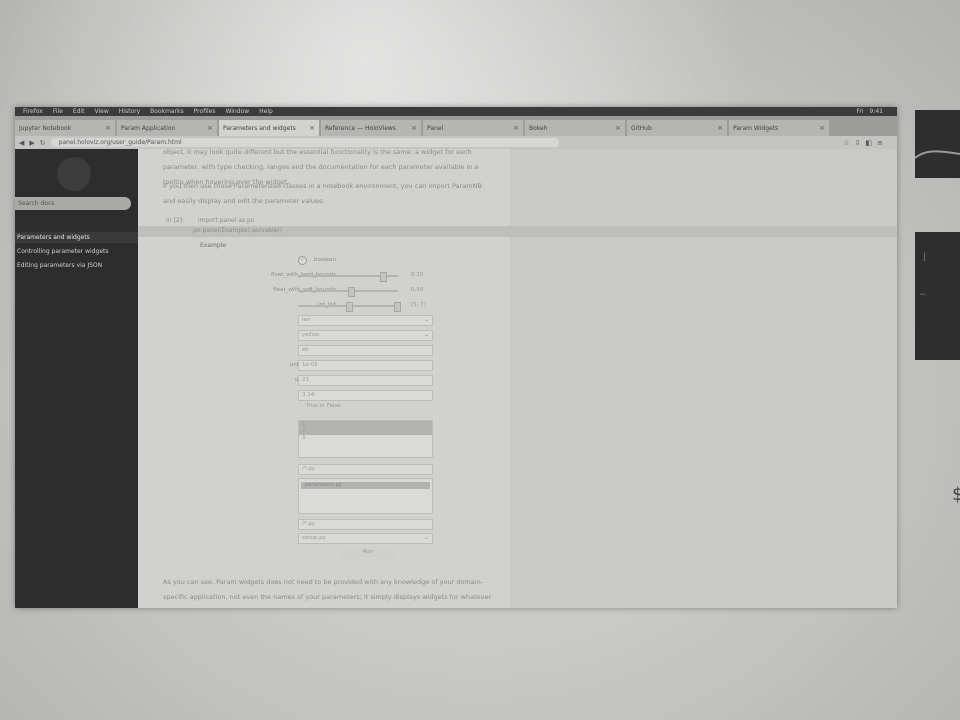 This screenshot has width=960, height=720. Describe the element at coordinates (365, 380) in the screenshot. I see `unbounded-int-input: 23` at that location.